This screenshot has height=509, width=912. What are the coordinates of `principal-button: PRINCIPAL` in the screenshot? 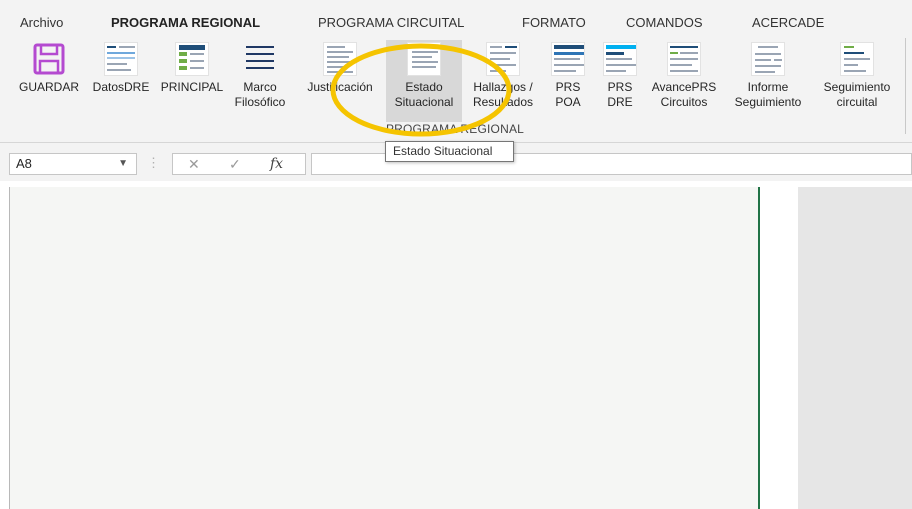 It's located at (192, 83).